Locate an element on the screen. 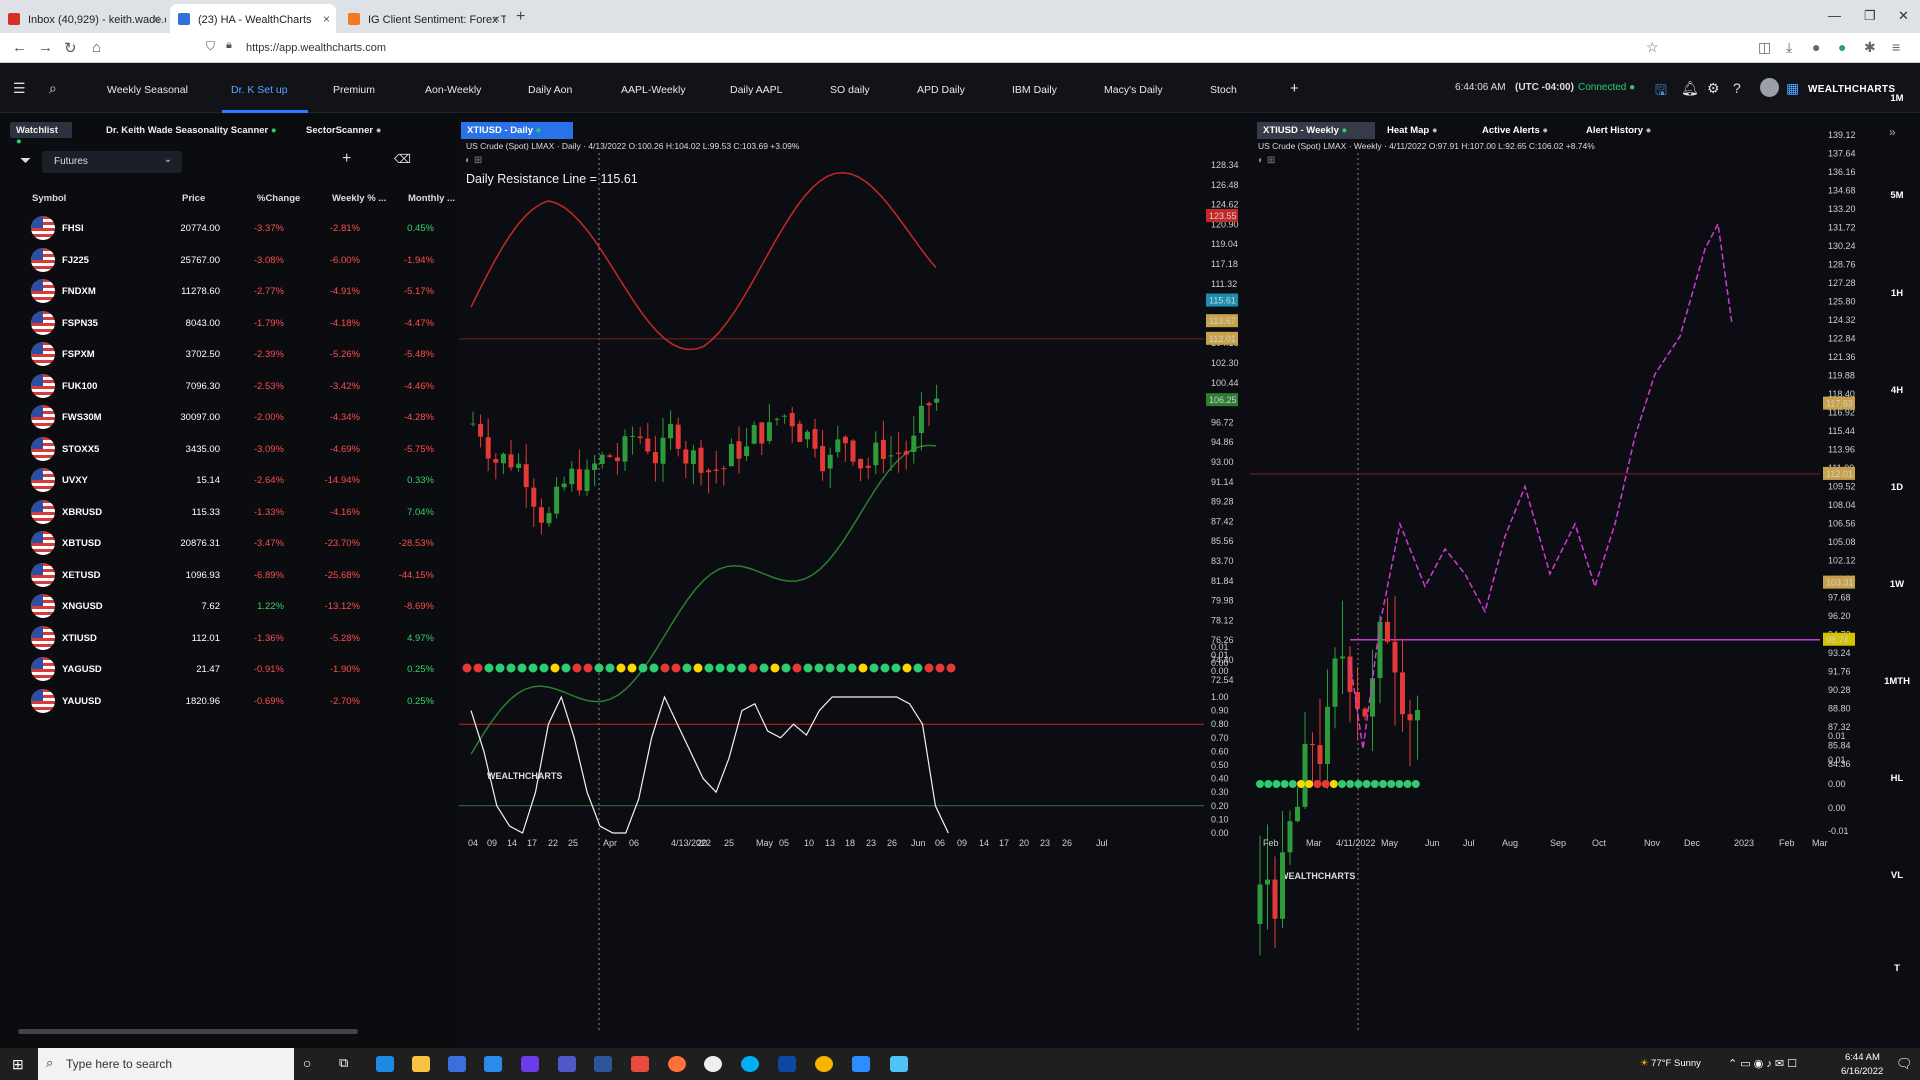 The width and height of the screenshot is (1920, 1080). tab-sector-scanner: SectorScanner ● is located at coordinates (343, 130).